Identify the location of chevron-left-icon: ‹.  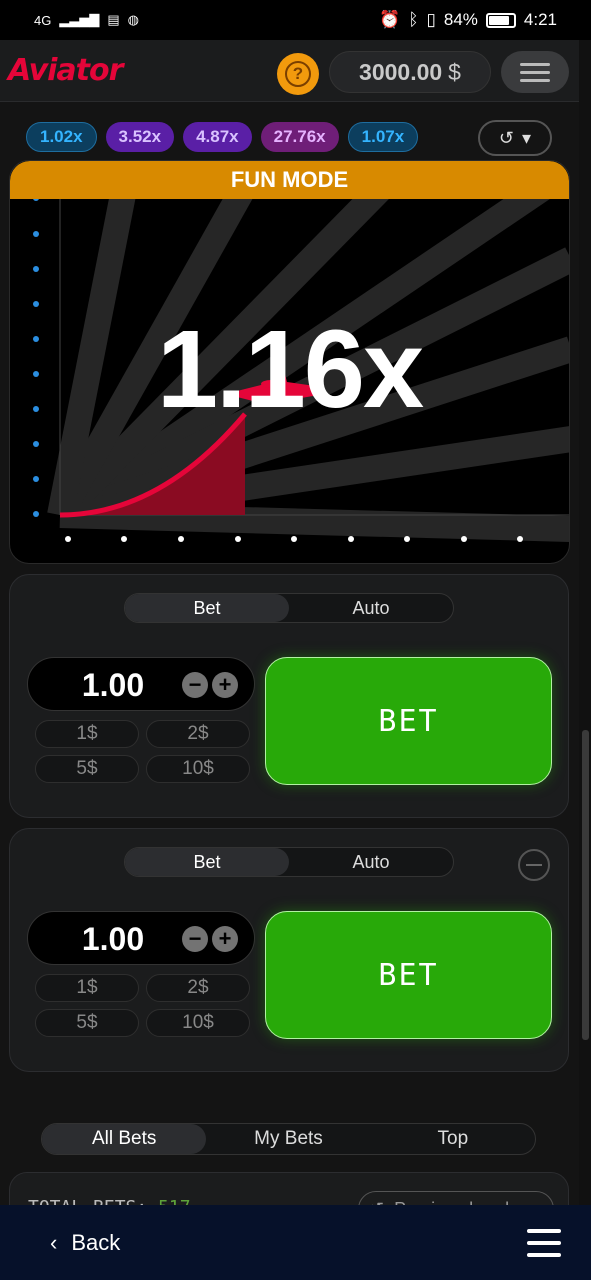
(54, 1242).